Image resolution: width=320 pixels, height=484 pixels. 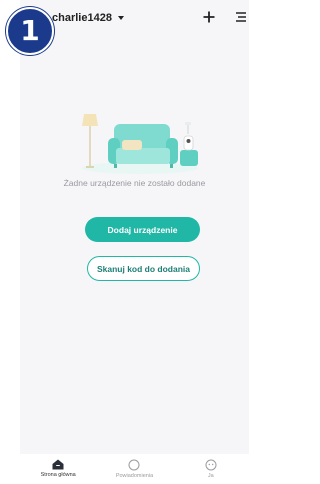 I want to click on nav-home: Strona główna, so click(x=58, y=469).